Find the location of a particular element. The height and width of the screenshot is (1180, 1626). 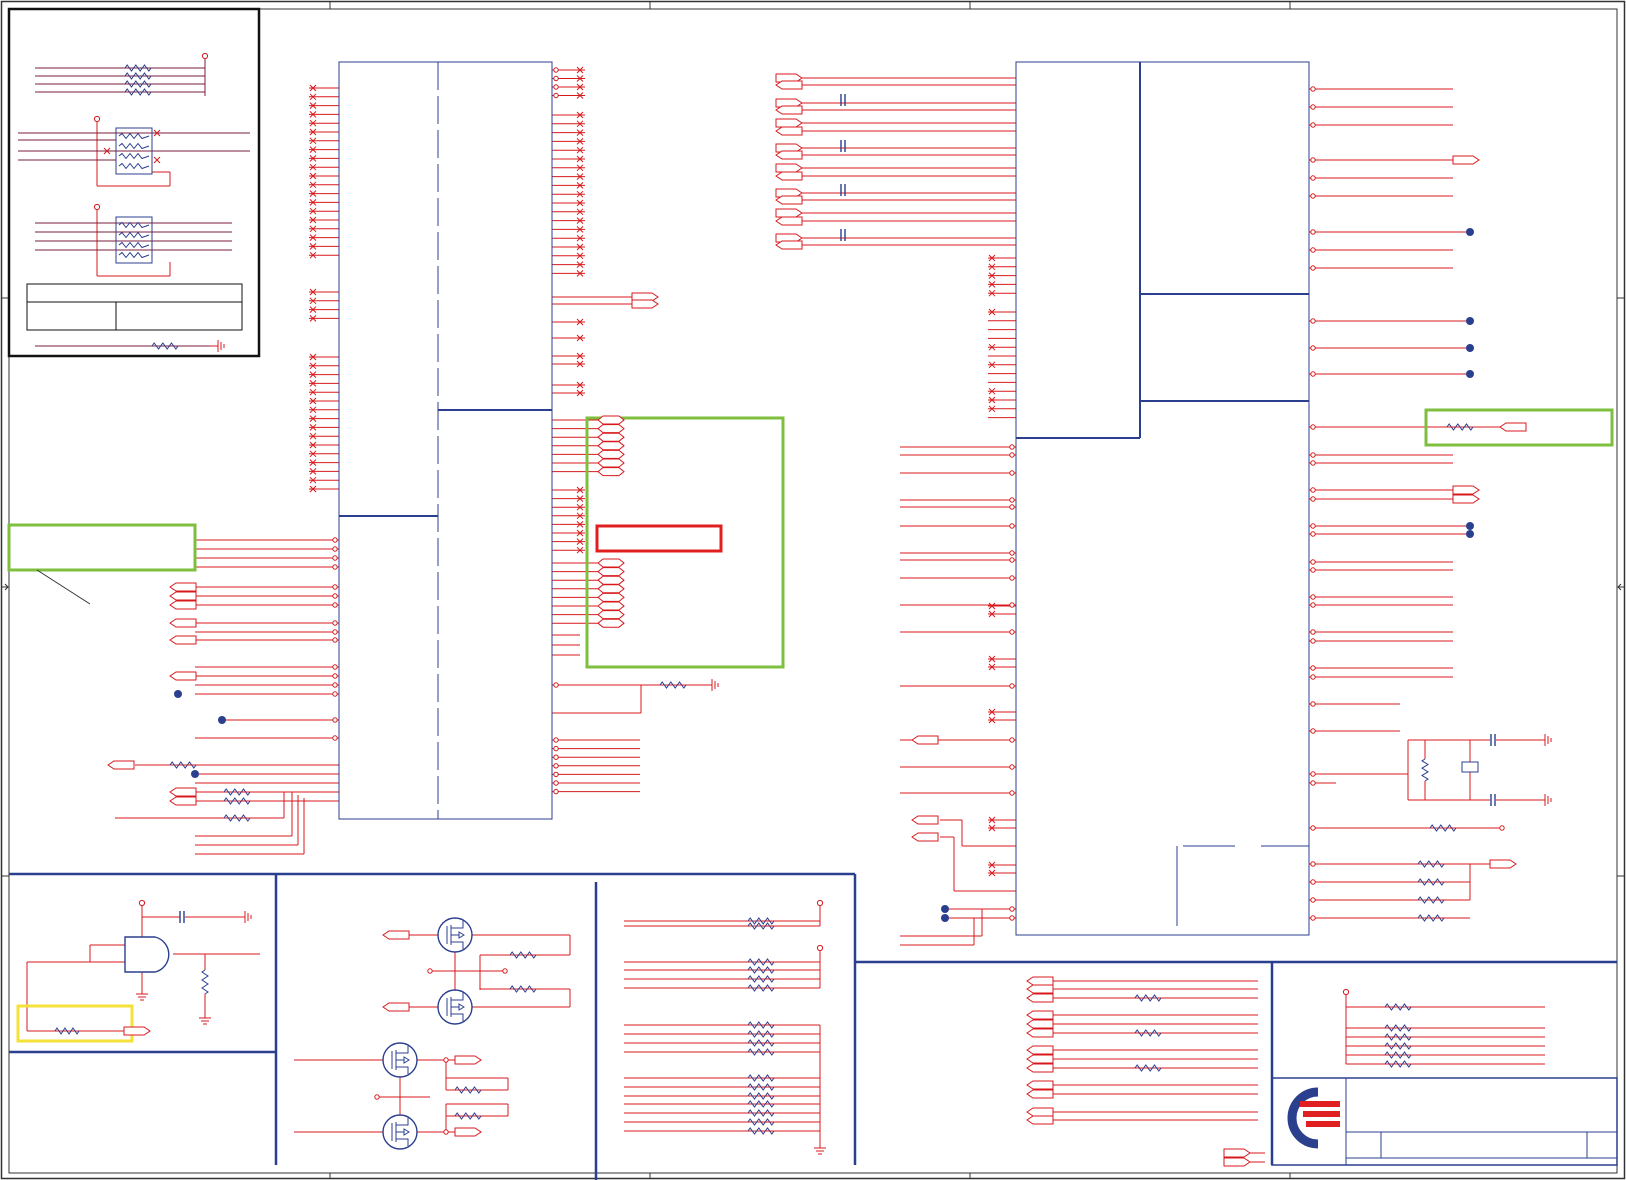

no-connect-mark is located at coordinates (157, 160).